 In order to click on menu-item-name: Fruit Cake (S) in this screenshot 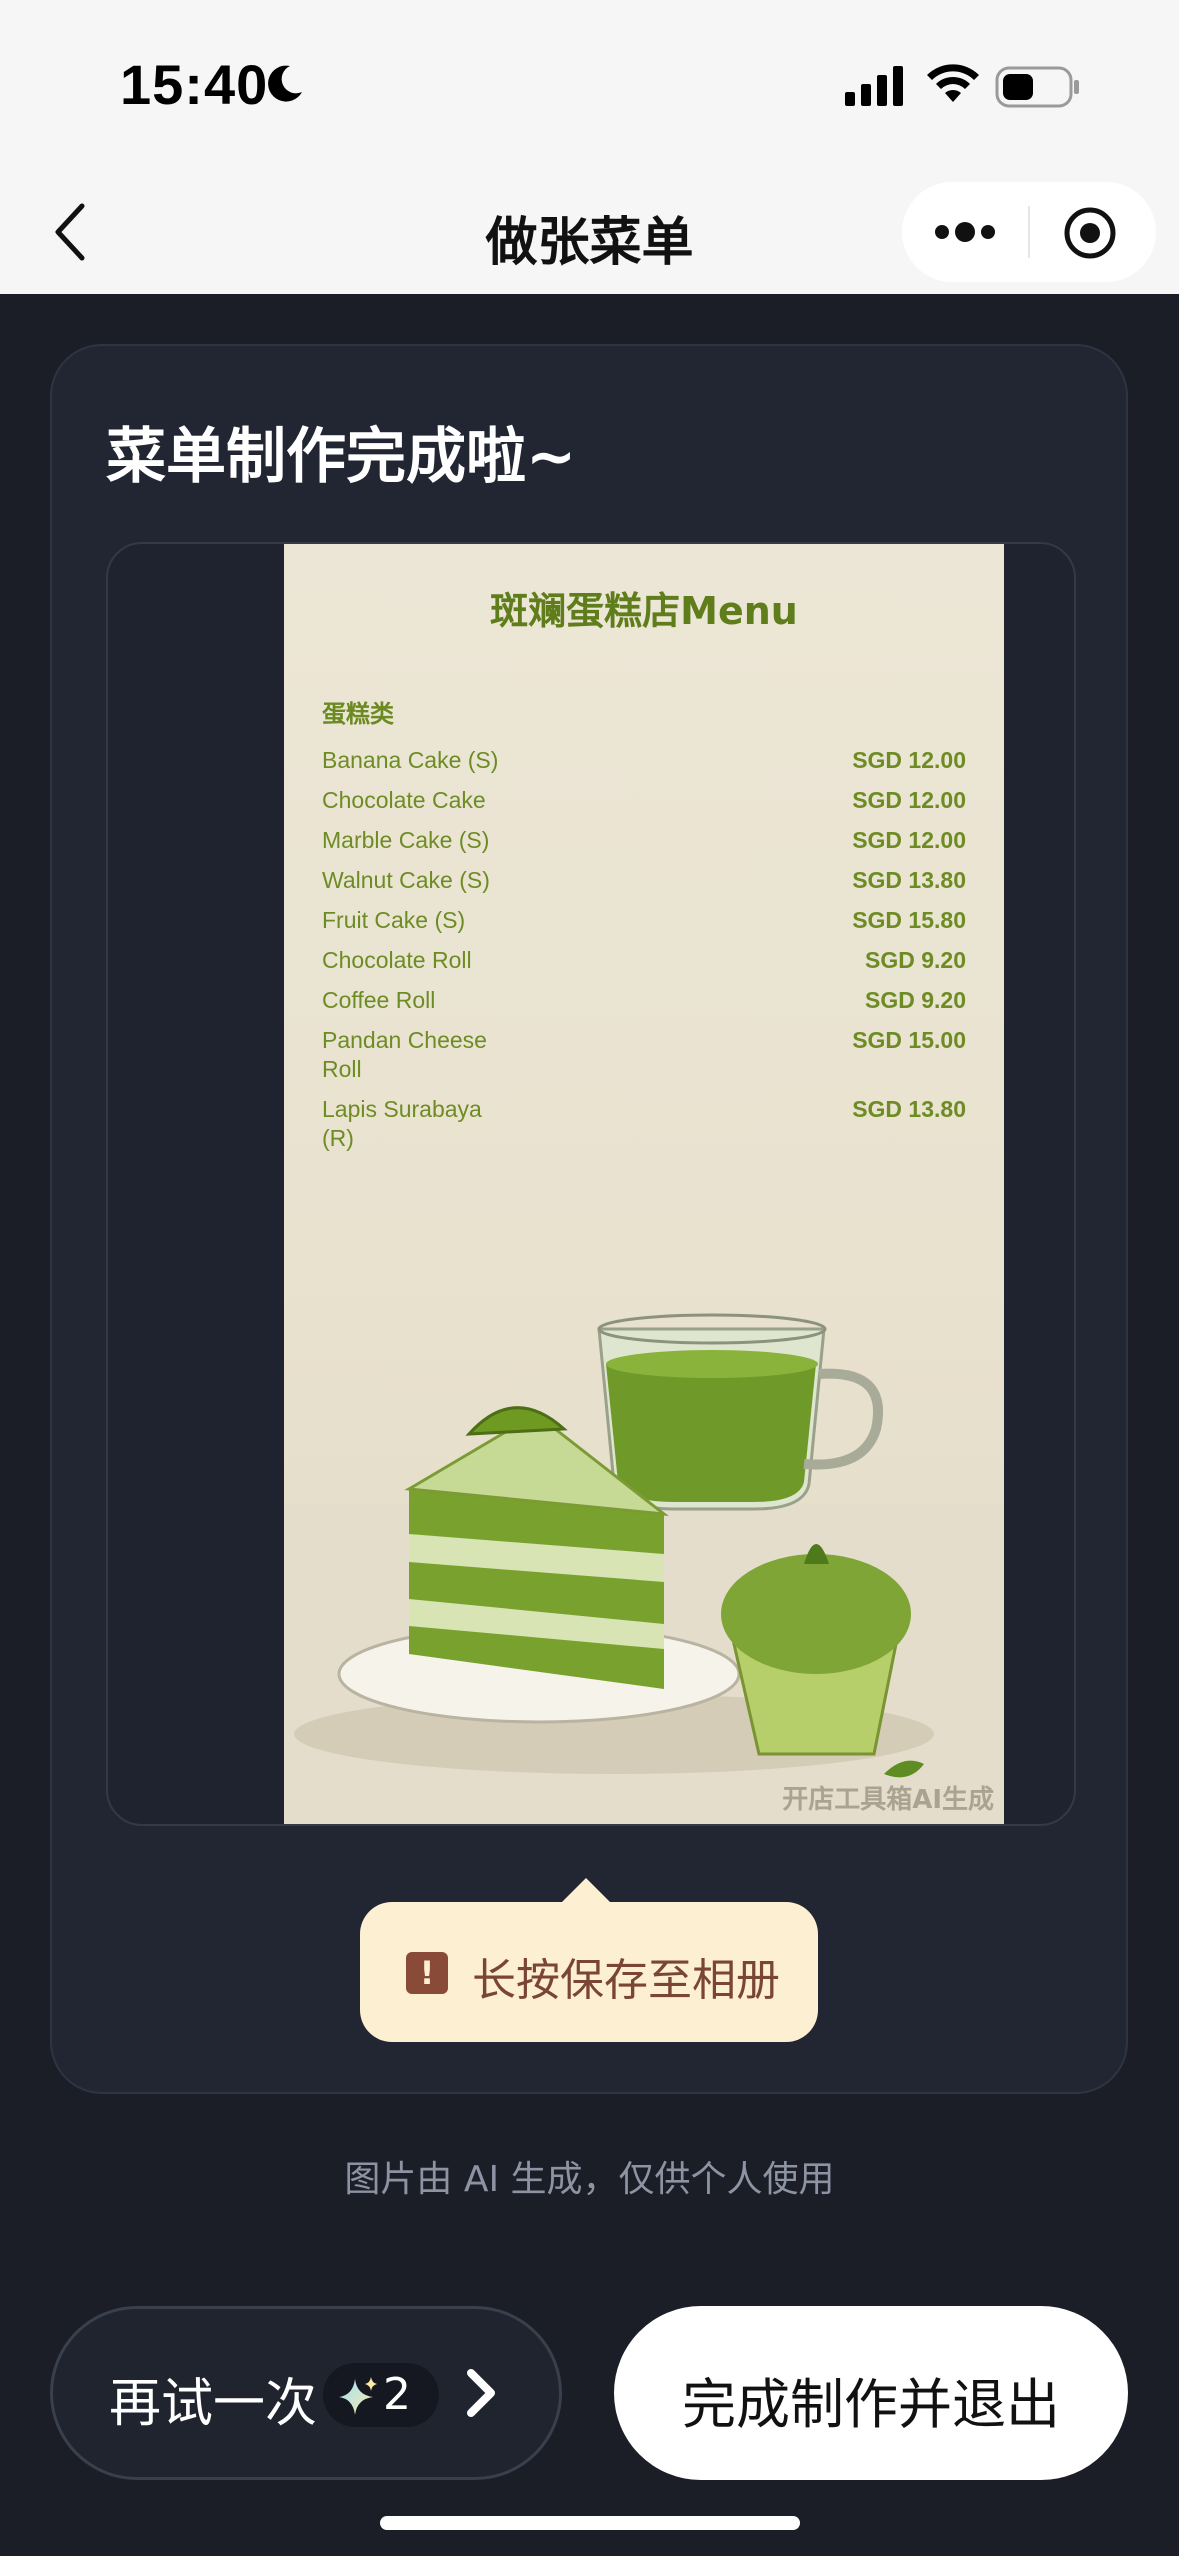, I will do `click(394, 920)`.